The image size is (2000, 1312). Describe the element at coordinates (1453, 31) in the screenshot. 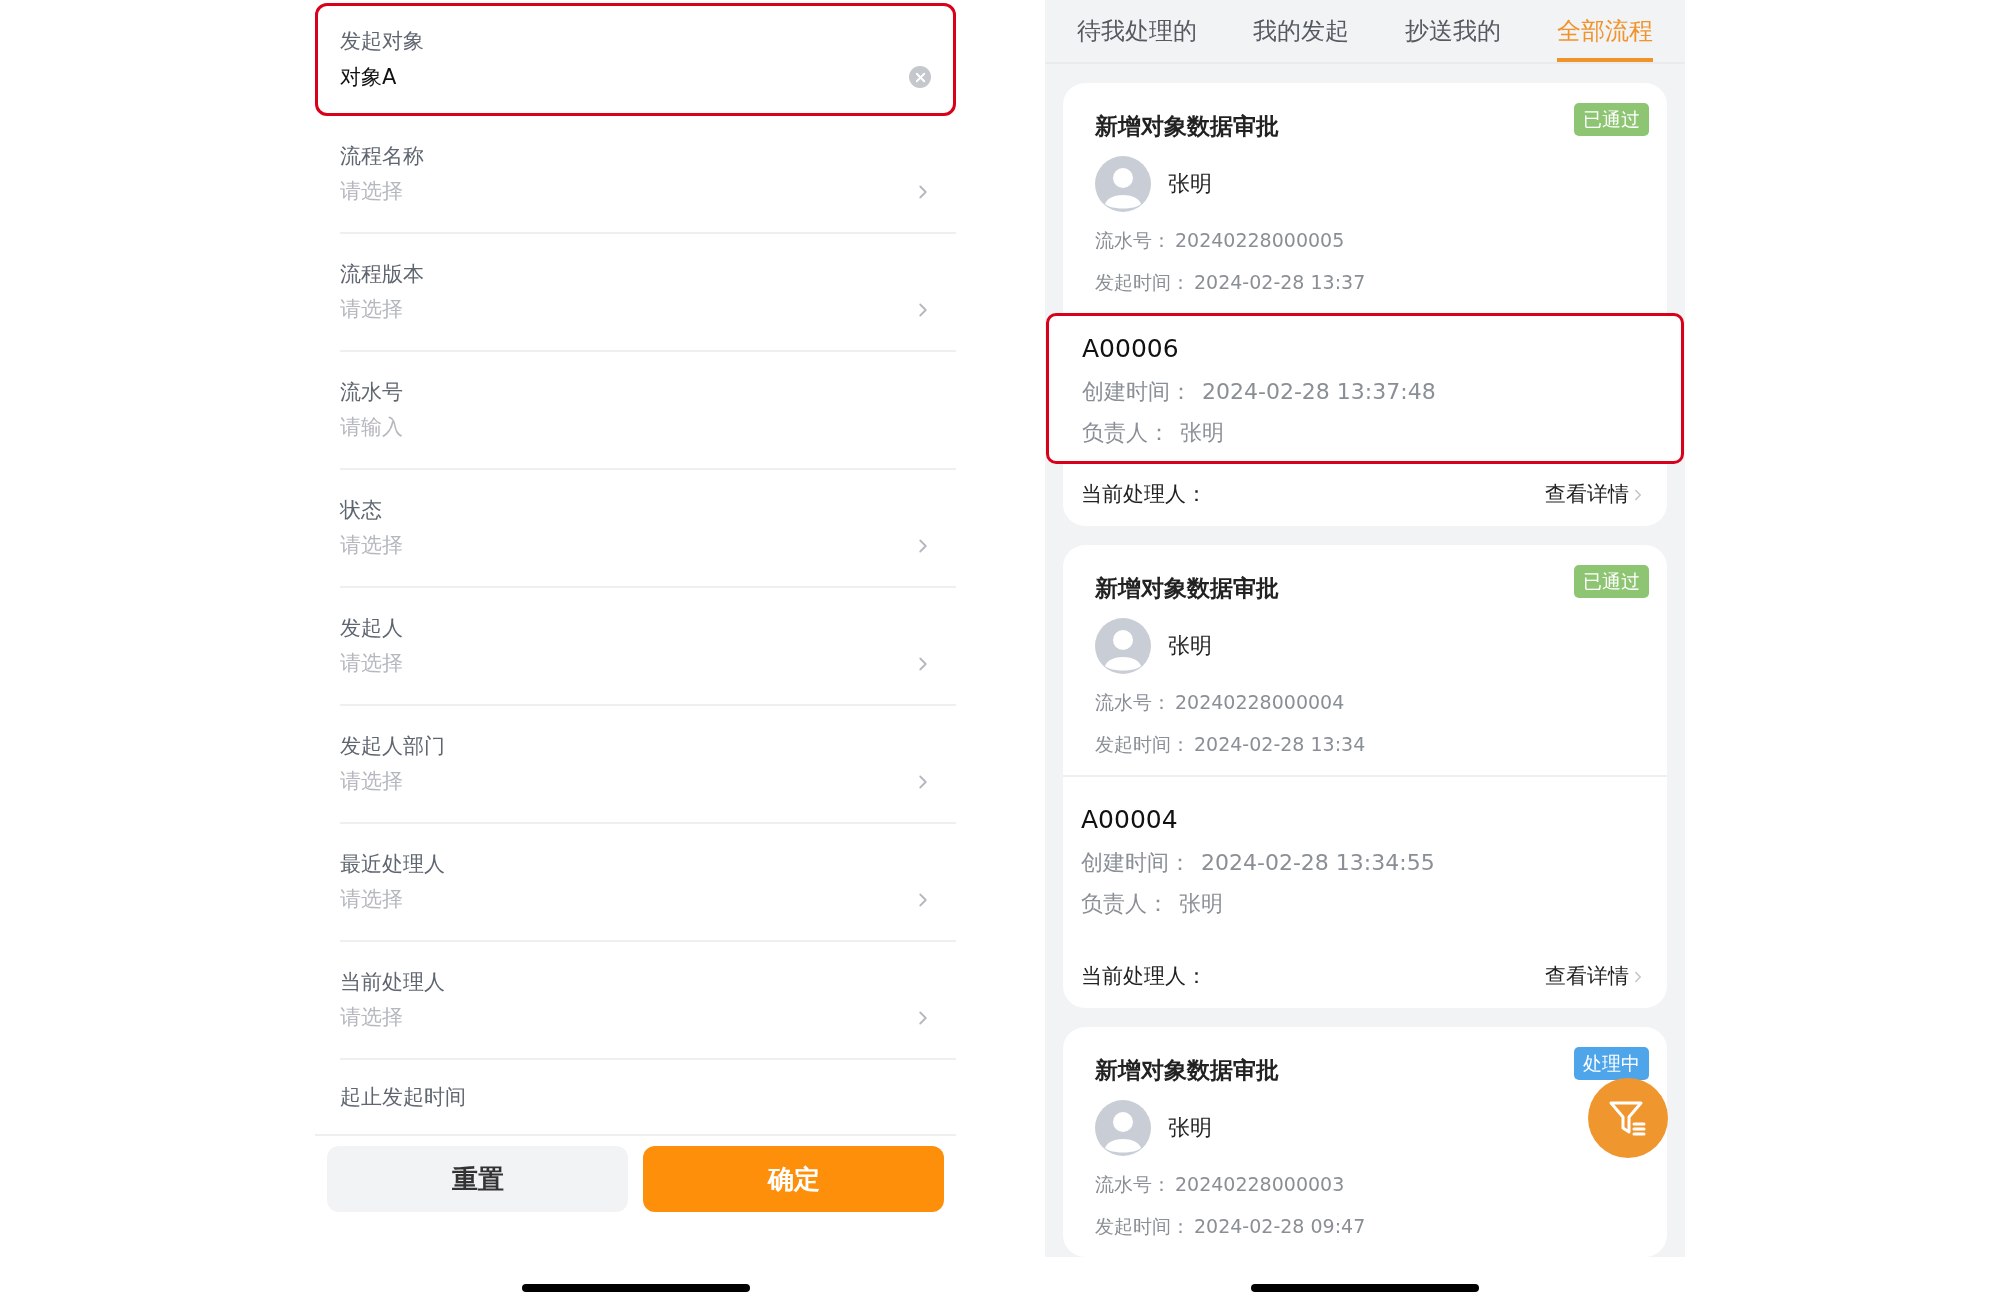

I see `tab: 抄送我的` at that location.